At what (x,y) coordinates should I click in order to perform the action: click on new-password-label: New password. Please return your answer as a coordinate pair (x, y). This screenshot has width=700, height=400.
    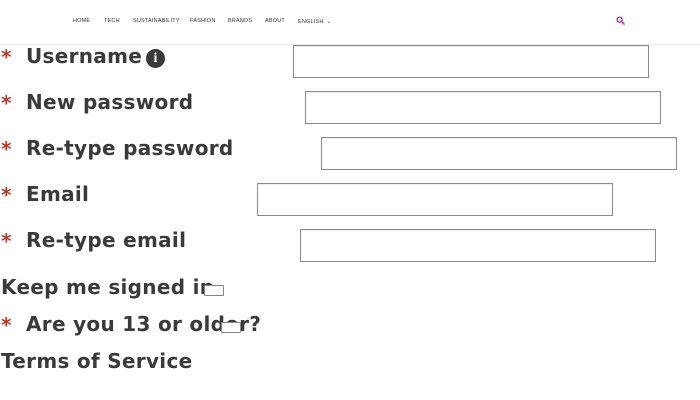
    Looking at the image, I should click on (110, 102).